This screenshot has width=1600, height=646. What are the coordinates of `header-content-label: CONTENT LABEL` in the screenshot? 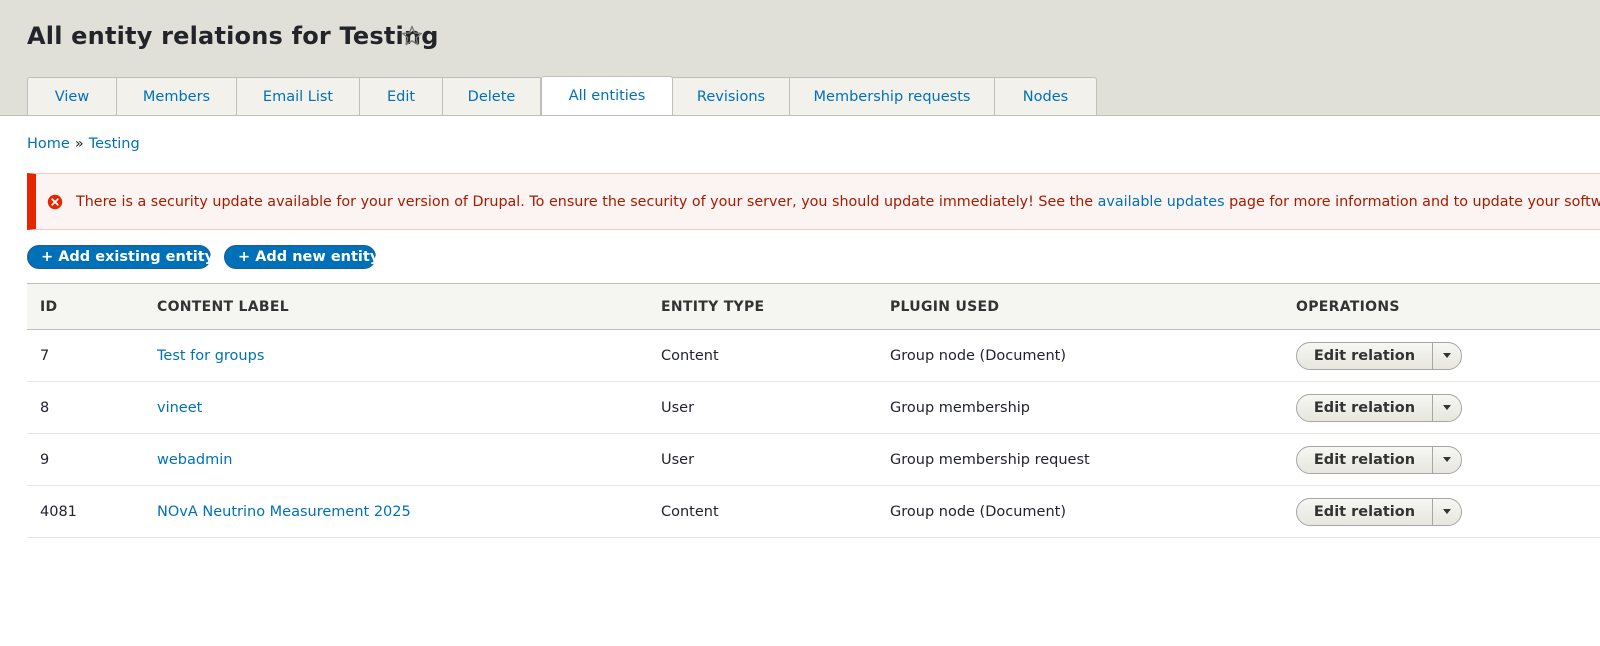 It's located at (223, 307).